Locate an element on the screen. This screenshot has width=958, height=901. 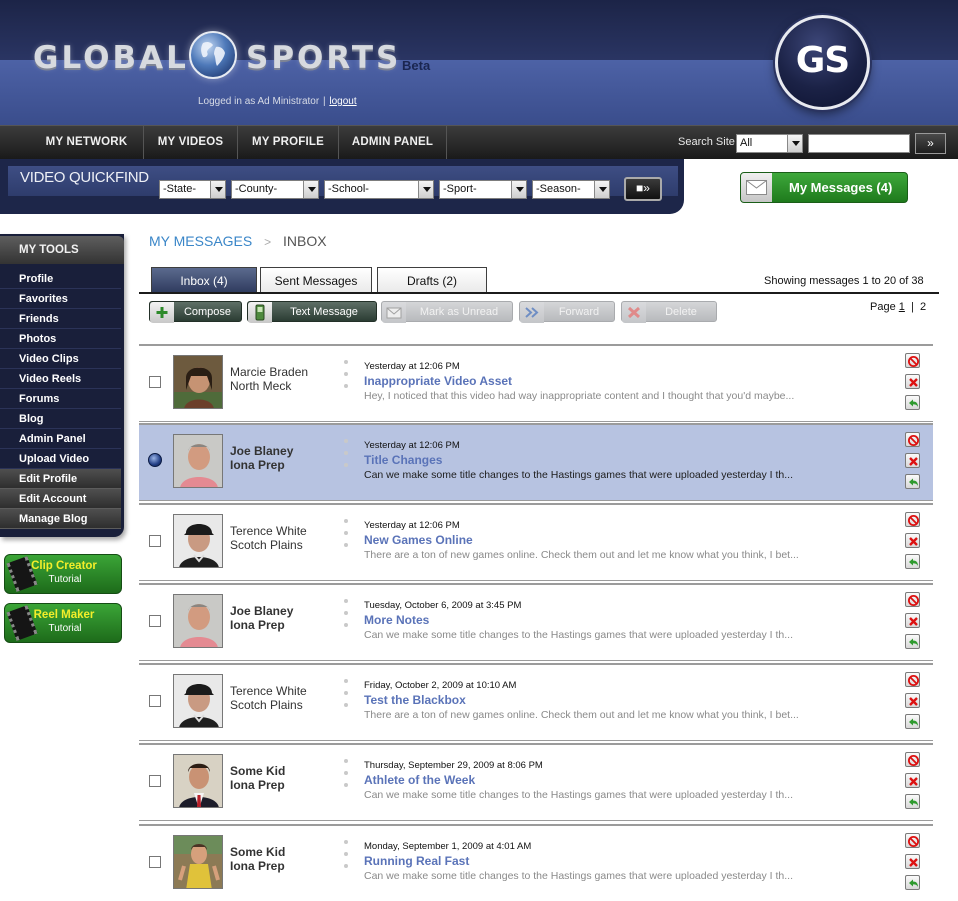
message-subject: Inappropriate Video Asset is located at coordinates (438, 381).